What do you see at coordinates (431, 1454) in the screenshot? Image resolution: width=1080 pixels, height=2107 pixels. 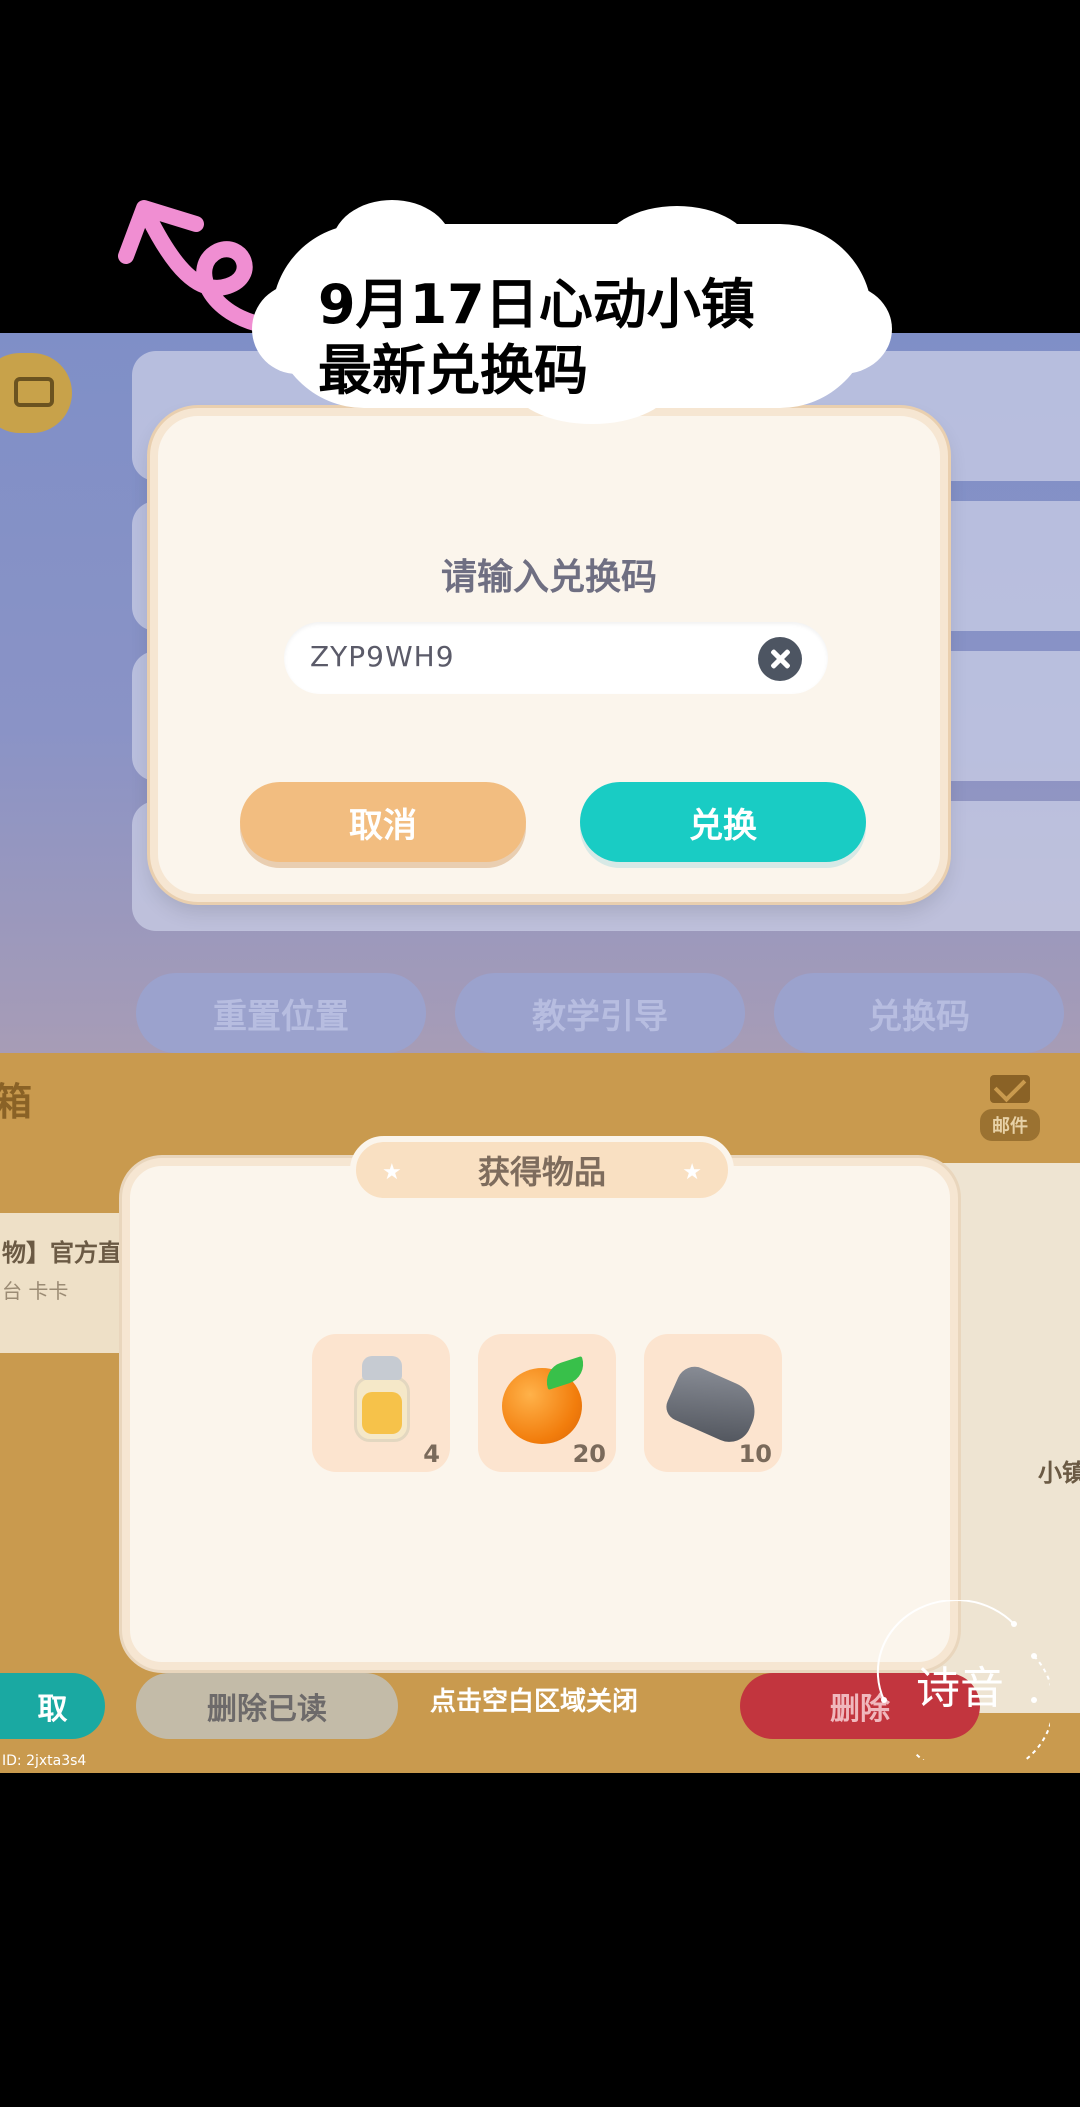 I see `reward-count: 4` at bounding box center [431, 1454].